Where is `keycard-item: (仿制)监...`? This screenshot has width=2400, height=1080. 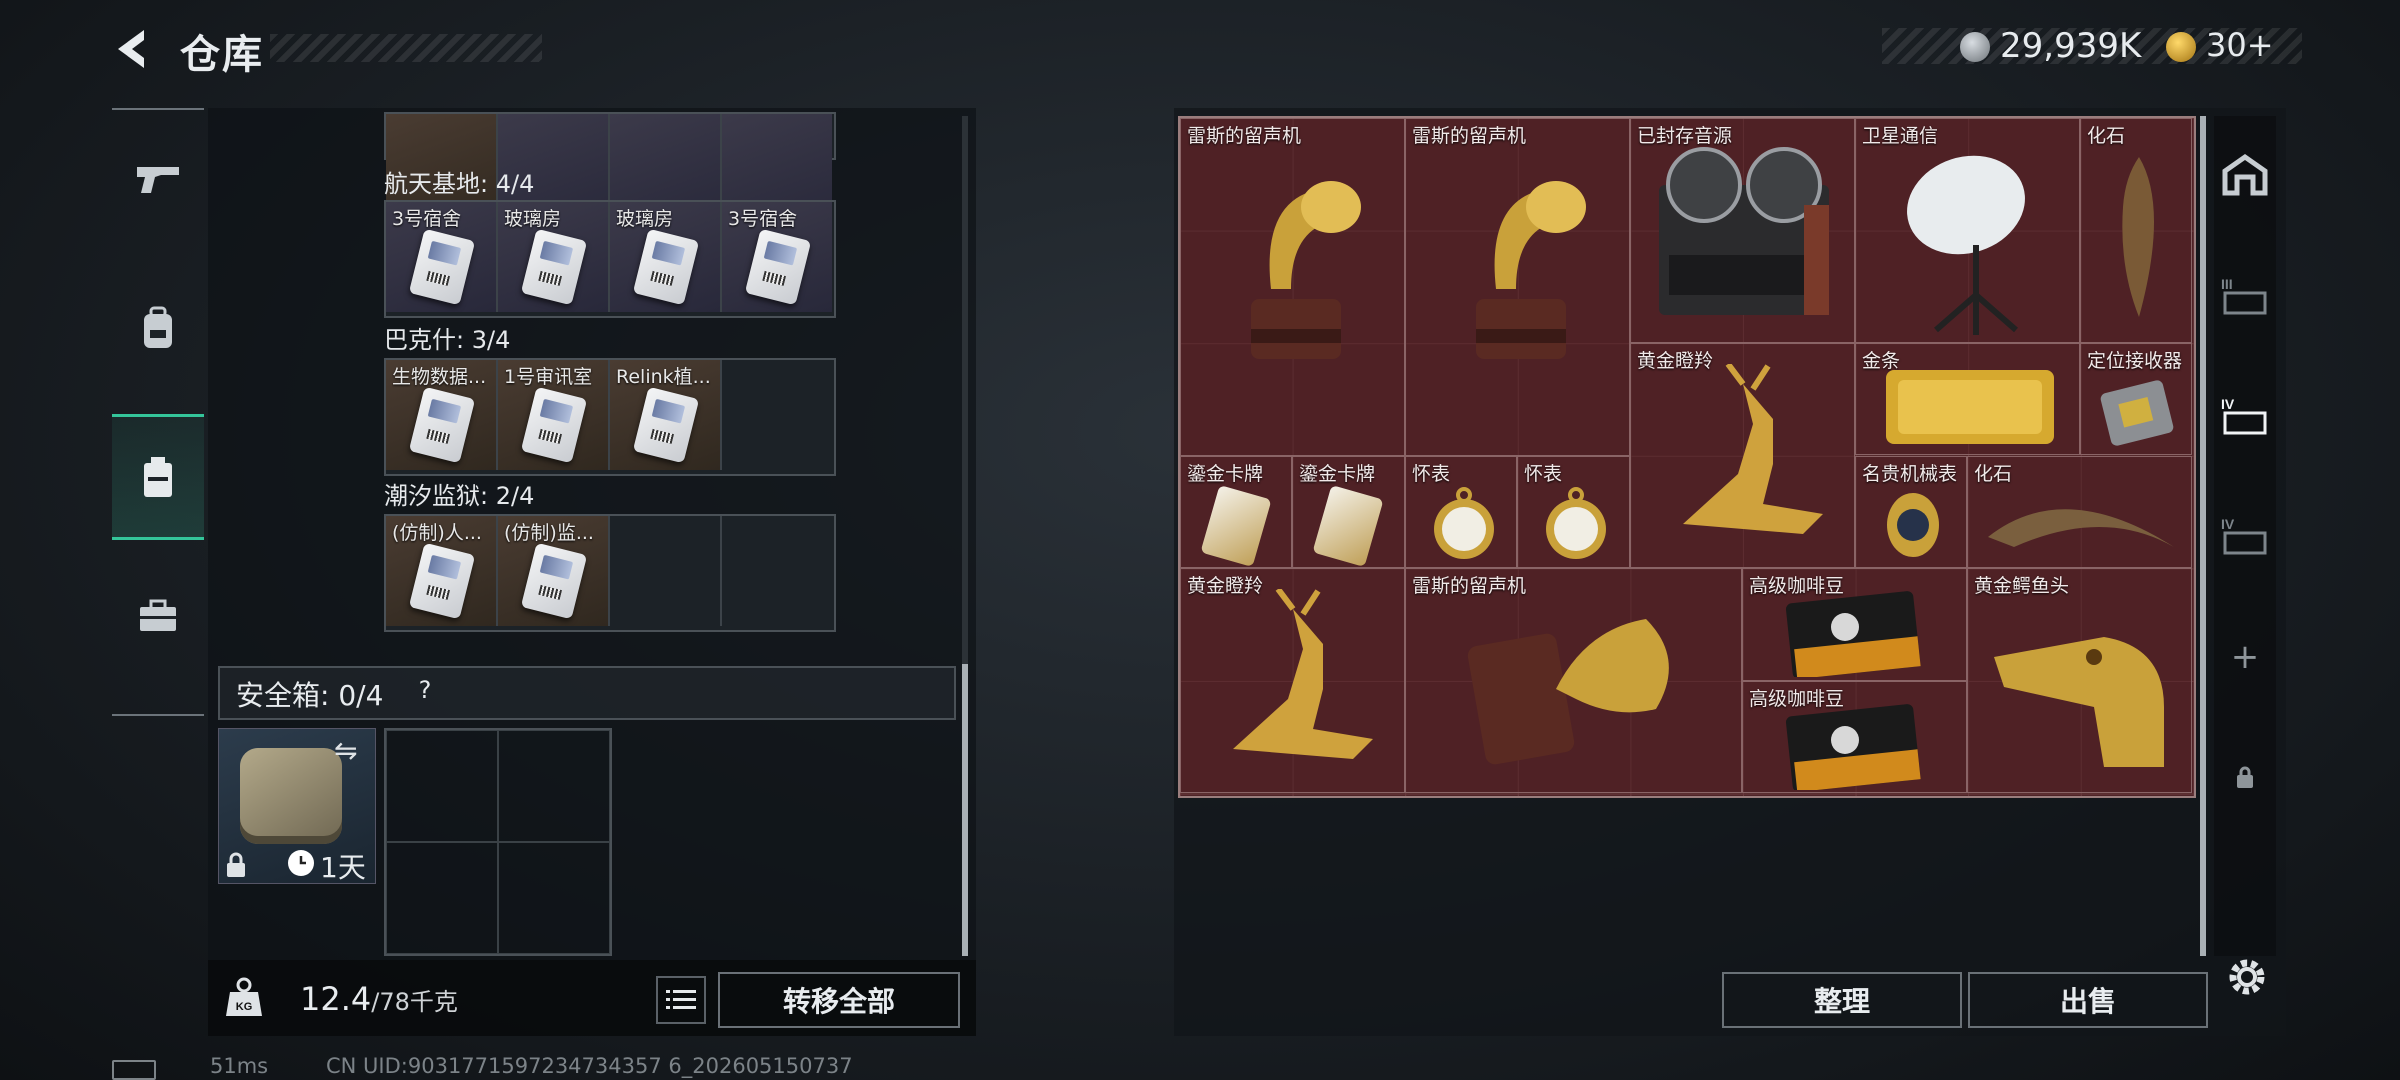
keycard-item: (仿制)监... is located at coordinates (554, 571).